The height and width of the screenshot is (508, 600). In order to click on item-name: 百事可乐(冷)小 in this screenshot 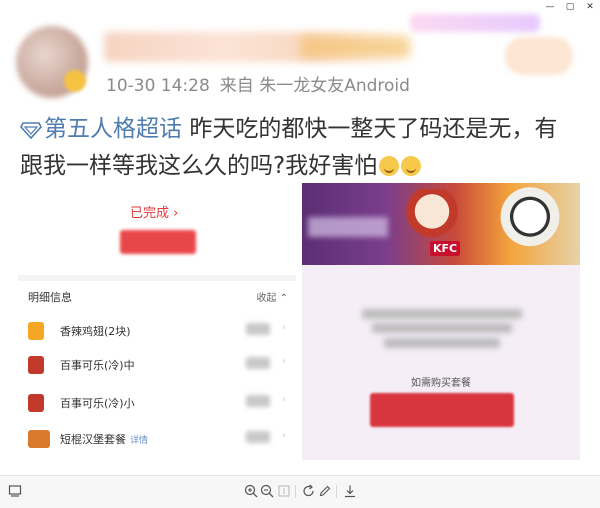, I will do `click(97, 403)`.